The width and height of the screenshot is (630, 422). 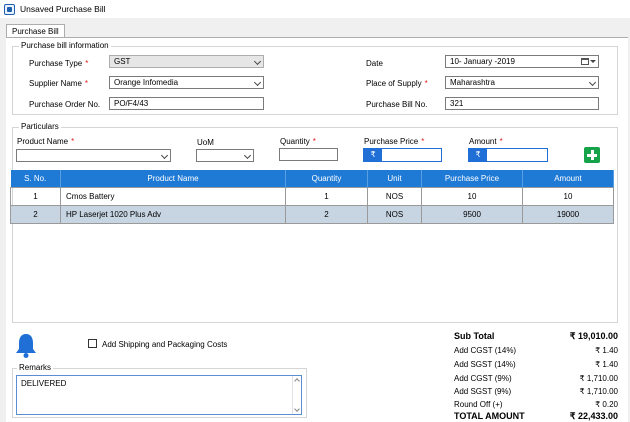 I want to click on sgst9-label: Add SGST (9%), so click(x=483, y=391).